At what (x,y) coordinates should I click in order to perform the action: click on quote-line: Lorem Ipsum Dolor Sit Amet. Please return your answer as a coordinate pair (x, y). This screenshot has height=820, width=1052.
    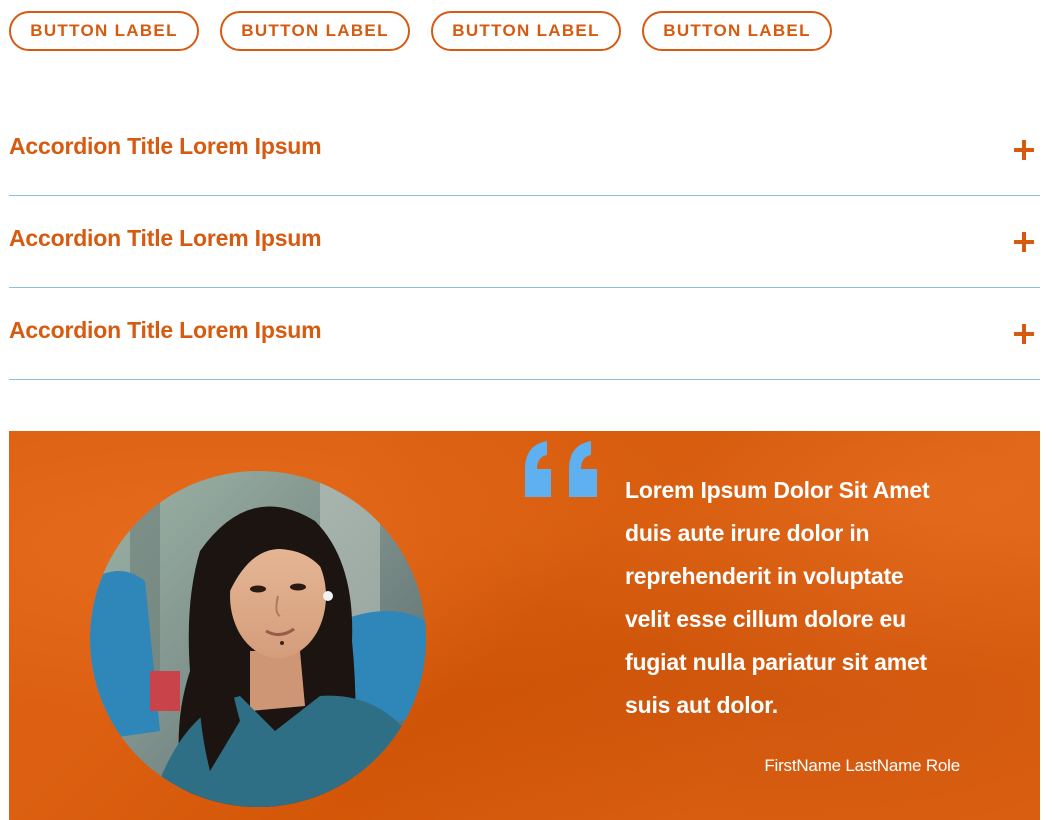
    Looking at the image, I should click on (777, 490).